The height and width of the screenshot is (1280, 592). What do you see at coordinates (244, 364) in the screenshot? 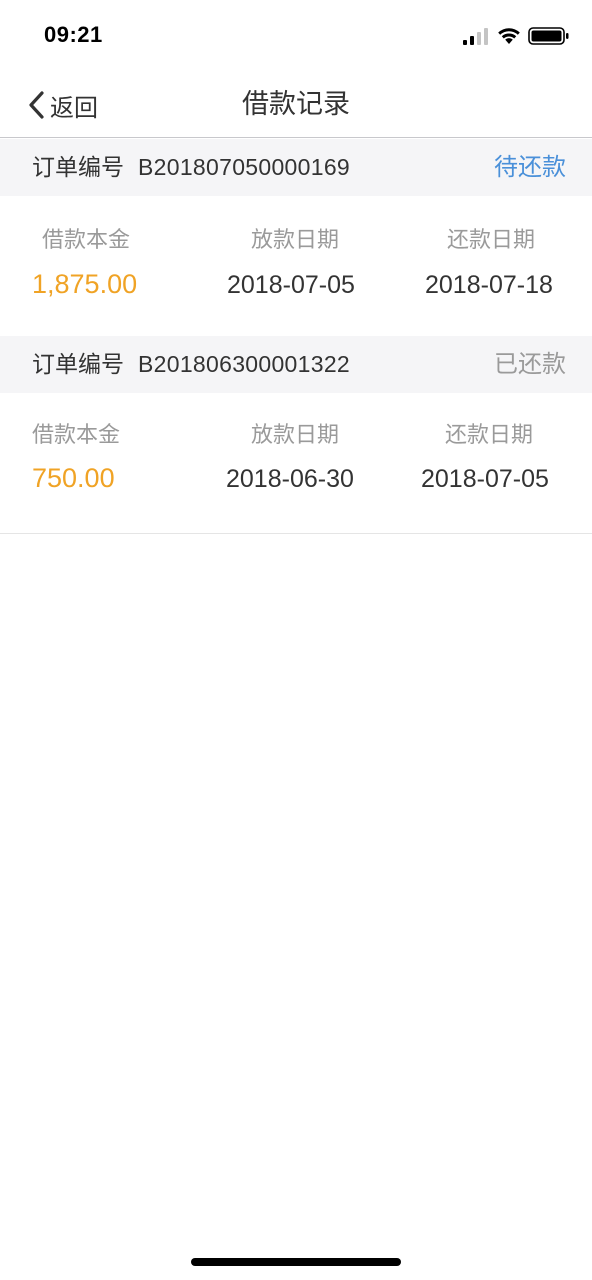
I see `order-number: B201806300001322` at bounding box center [244, 364].